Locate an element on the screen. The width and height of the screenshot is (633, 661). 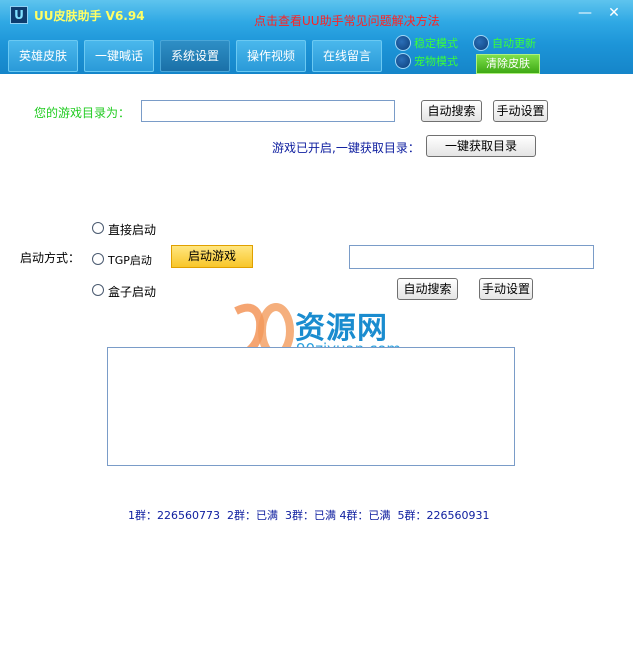
pet-mode-label: 宠物模式 is located at coordinates (436, 61).